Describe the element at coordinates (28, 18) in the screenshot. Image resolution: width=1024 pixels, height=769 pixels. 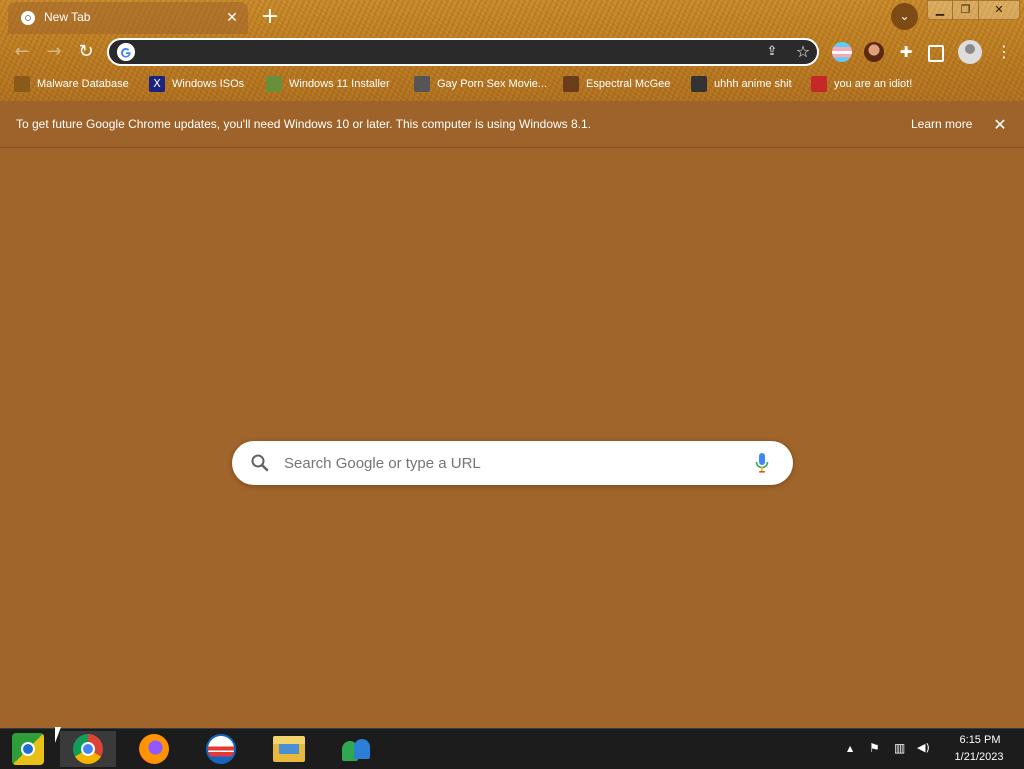
I see `chrome-favicon-icon` at that location.